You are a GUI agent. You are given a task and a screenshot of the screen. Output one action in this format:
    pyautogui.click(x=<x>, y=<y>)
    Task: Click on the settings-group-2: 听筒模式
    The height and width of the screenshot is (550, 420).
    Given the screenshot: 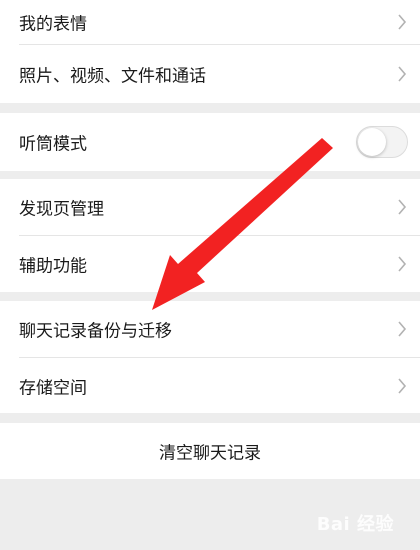 What is the action you would take?
    pyautogui.click(x=210, y=142)
    